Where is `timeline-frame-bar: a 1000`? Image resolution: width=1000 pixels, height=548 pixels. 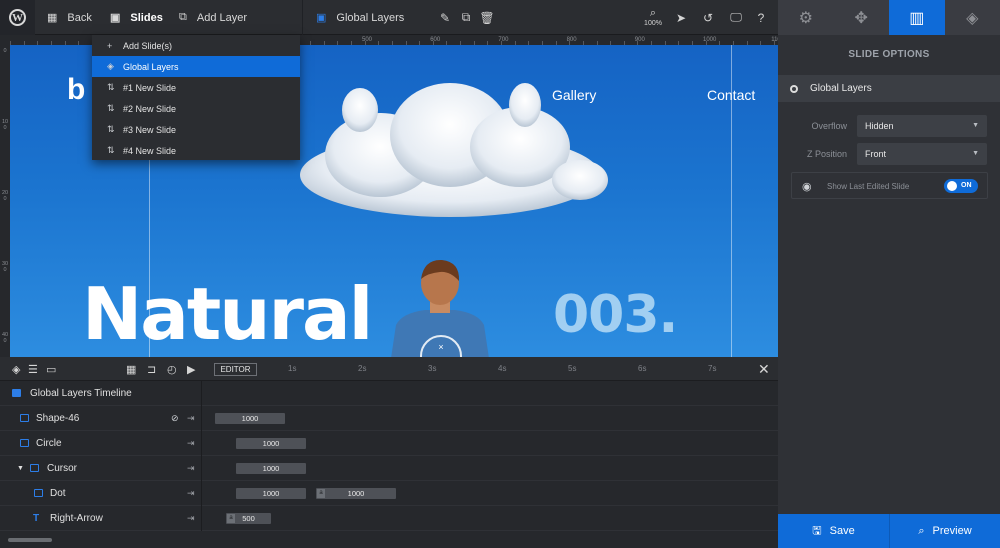 timeline-frame-bar: a 1000 is located at coordinates (356, 493).